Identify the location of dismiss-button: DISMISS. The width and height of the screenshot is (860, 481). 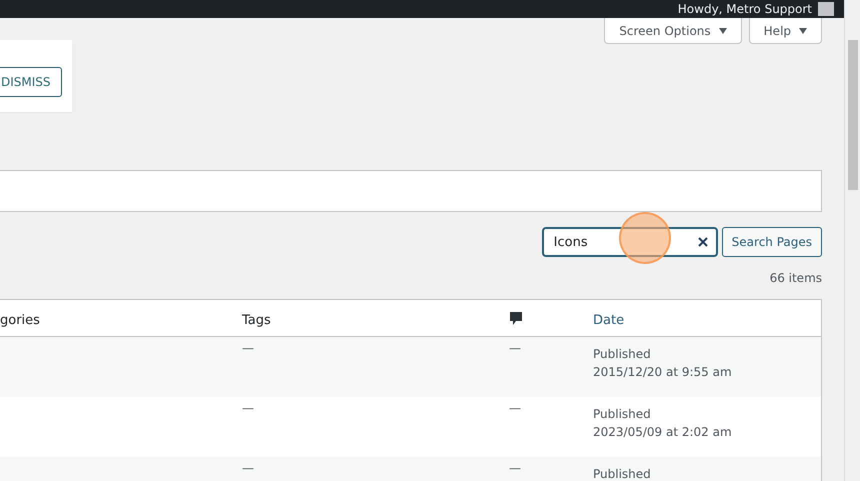
(31, 82).